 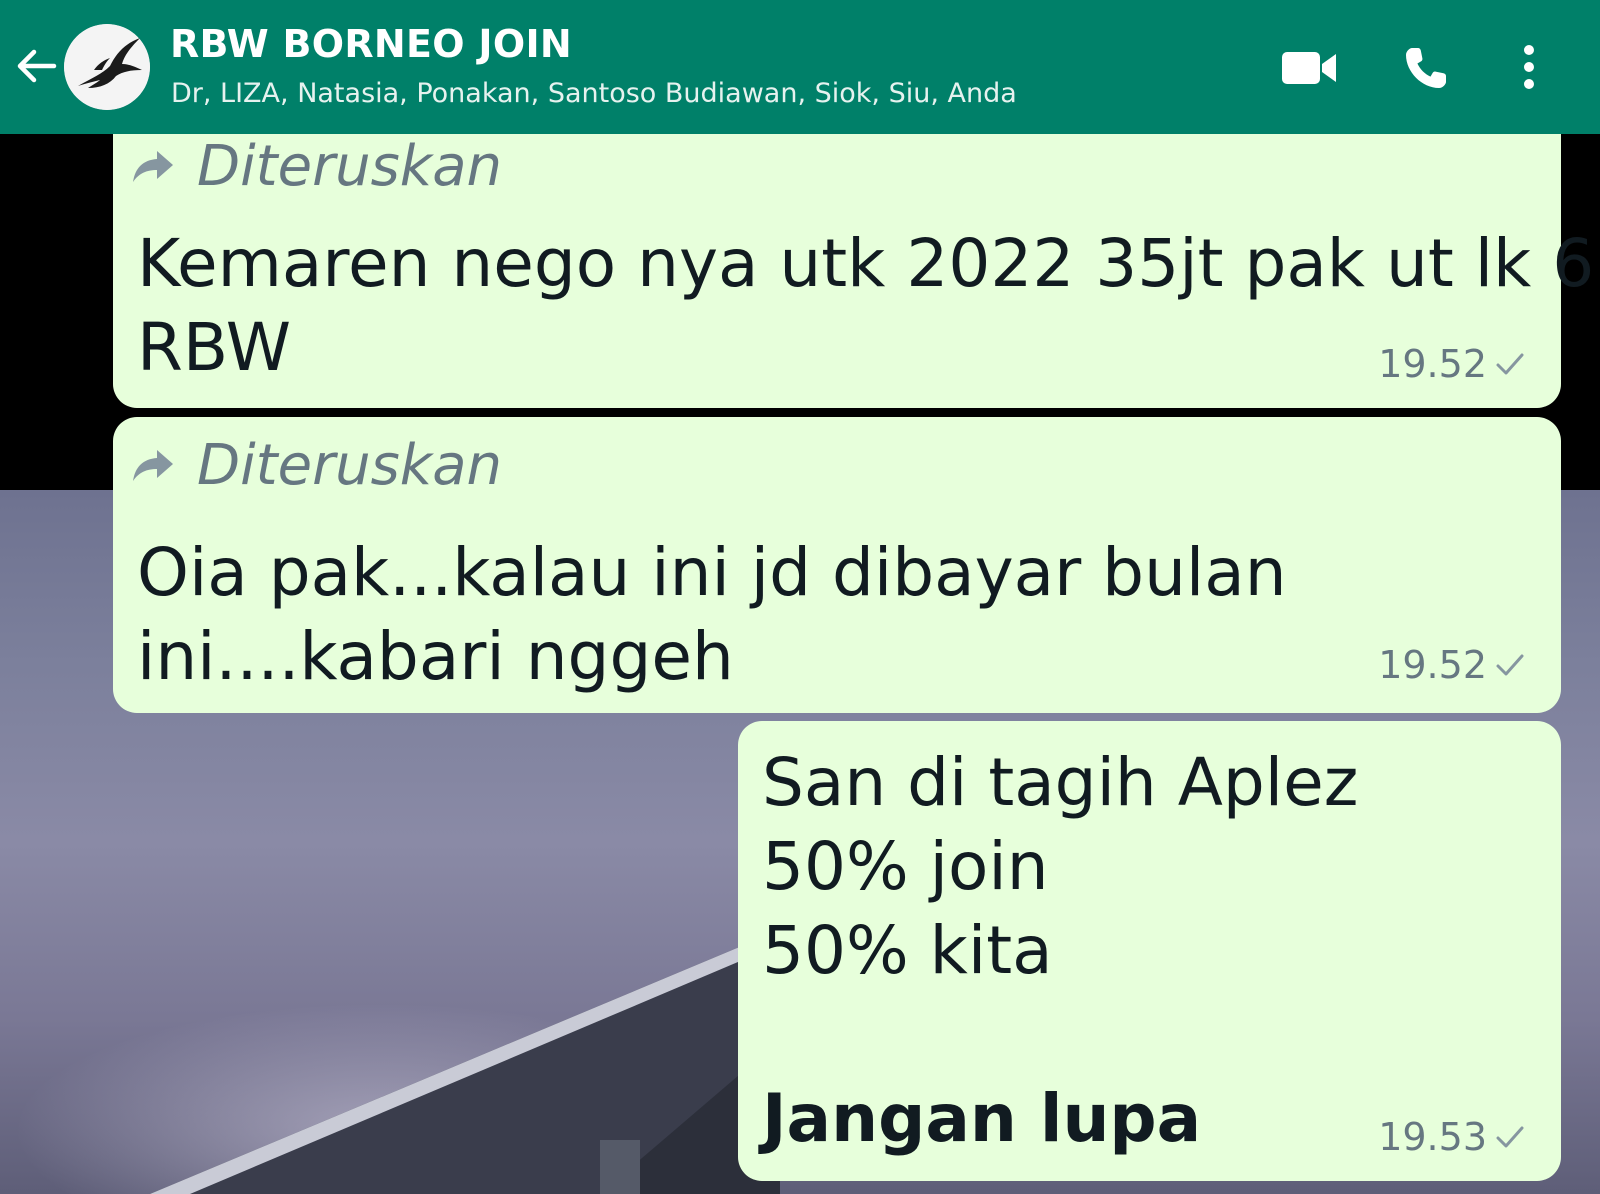 I want to click on swallow-bird-icon, so click(x=107, y=67).